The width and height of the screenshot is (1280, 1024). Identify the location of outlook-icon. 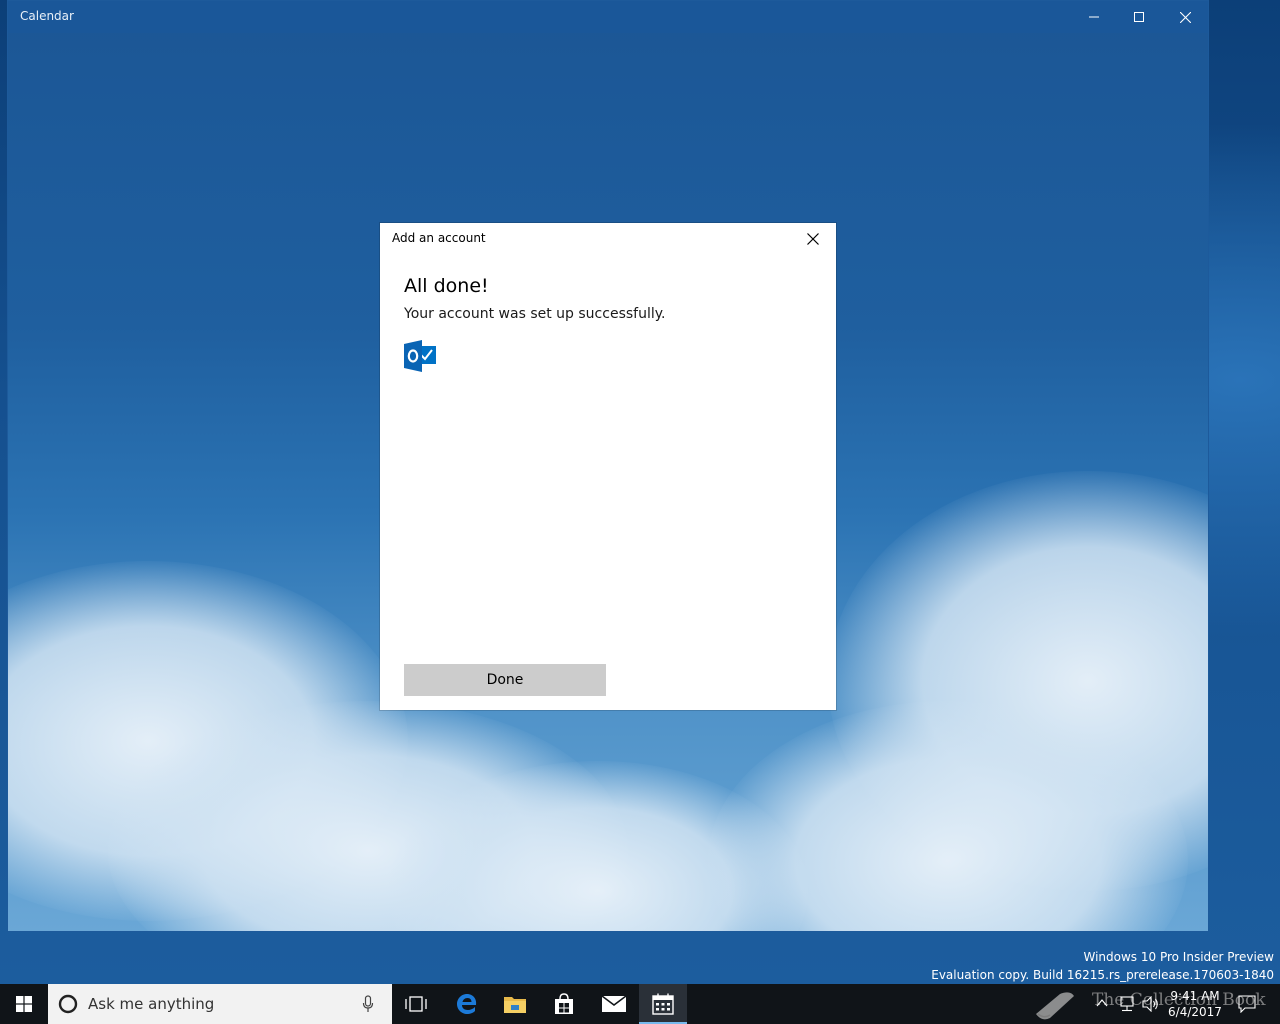
(420, 356).